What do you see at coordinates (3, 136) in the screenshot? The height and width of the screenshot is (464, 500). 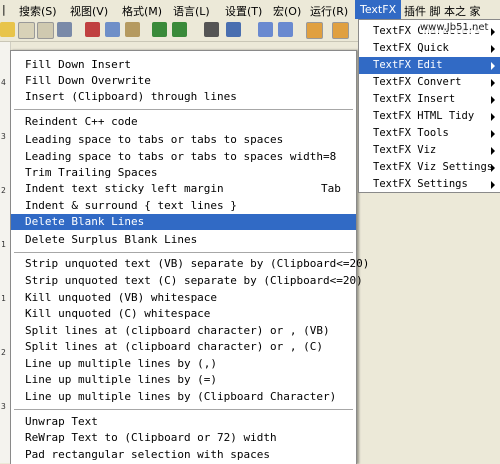 I see `gutter-digit: 3` at bounding box center [3, 136].